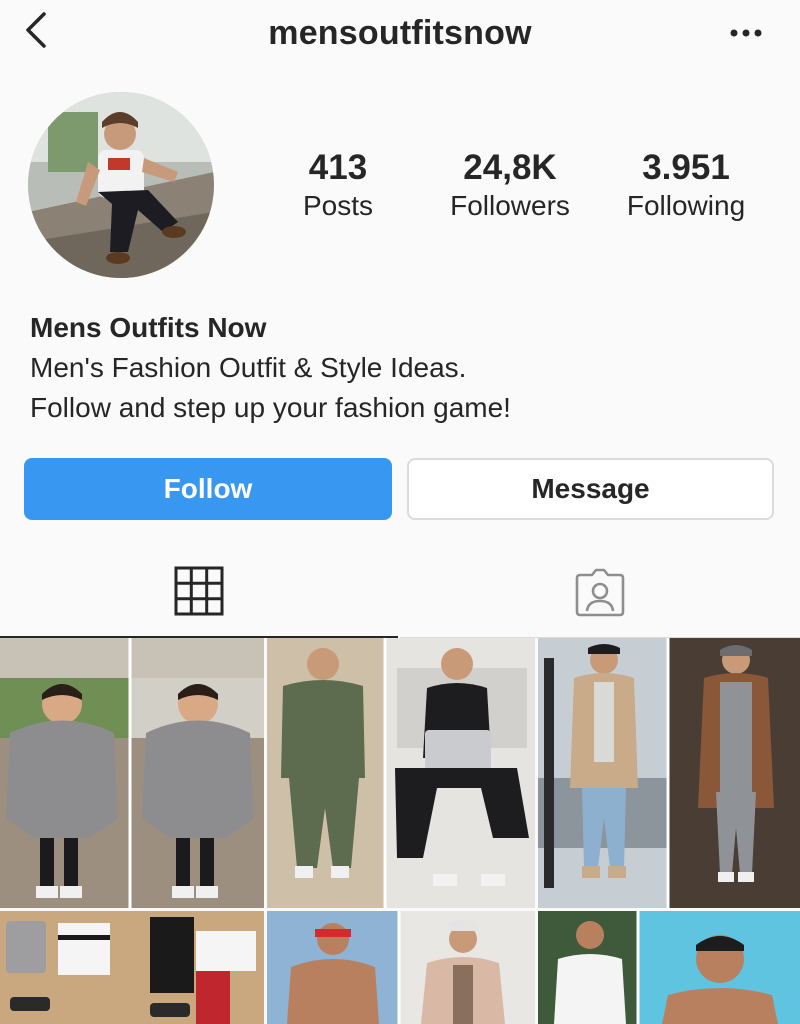  I want to click on message-button: Message, so click(590, 489).